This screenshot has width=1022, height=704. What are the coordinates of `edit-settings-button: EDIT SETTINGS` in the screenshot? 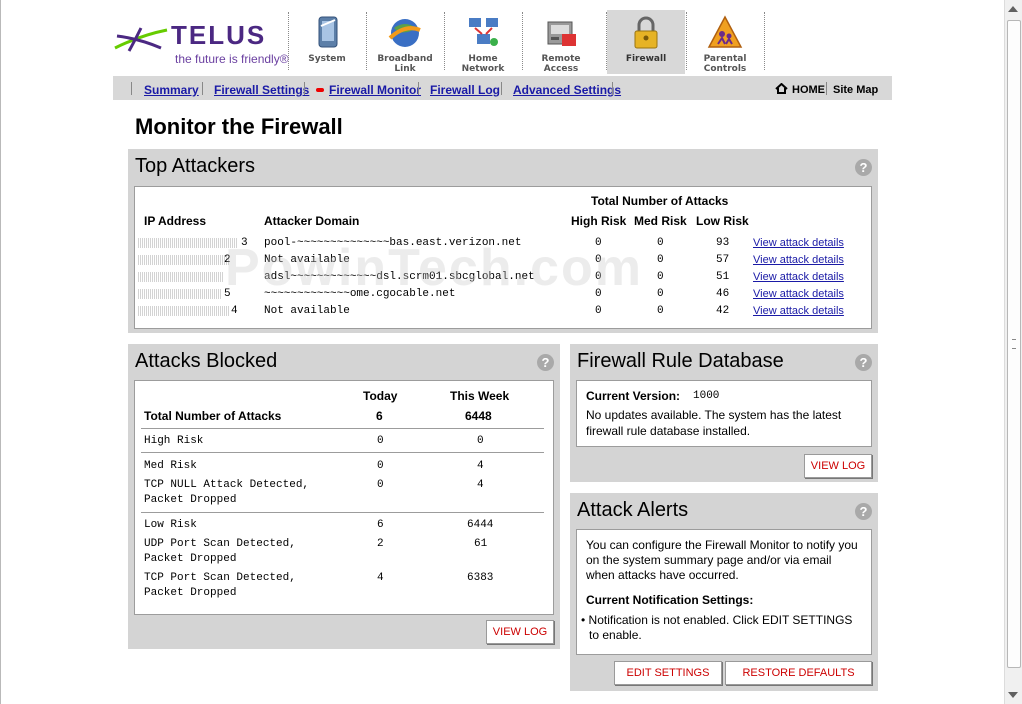 It's located at (668, 673).